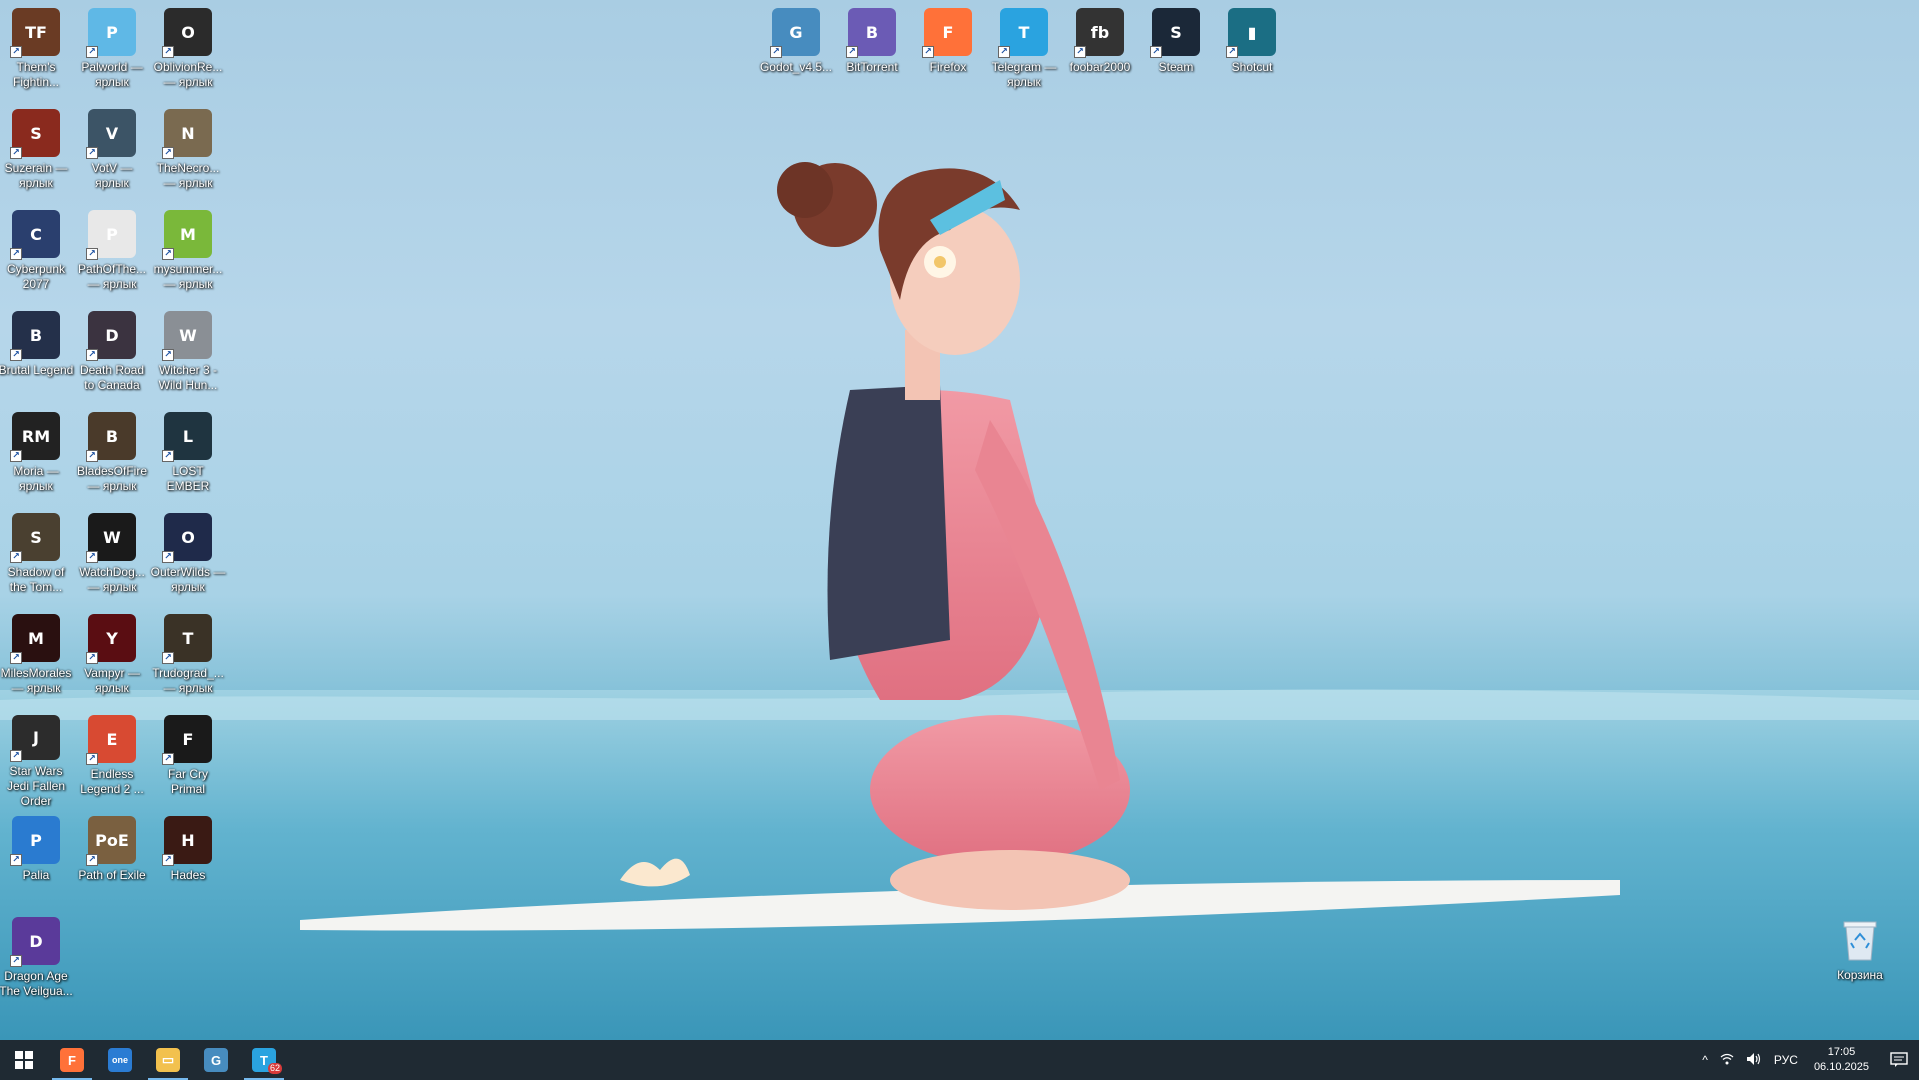 The image size is (1919, 1080). What do you see at coordinates (1176, 52) in the screenshot?
I see `desktop-shortcut: S ↗ Steam` at bounding box center [1176, 52].